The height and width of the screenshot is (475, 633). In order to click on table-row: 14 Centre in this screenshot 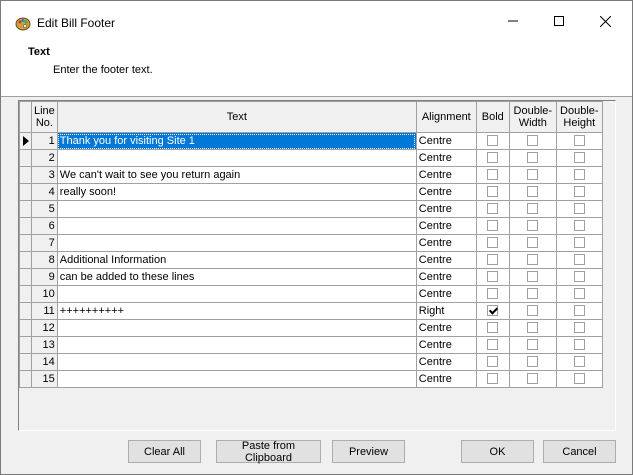, I will do `click(311, 362)`.